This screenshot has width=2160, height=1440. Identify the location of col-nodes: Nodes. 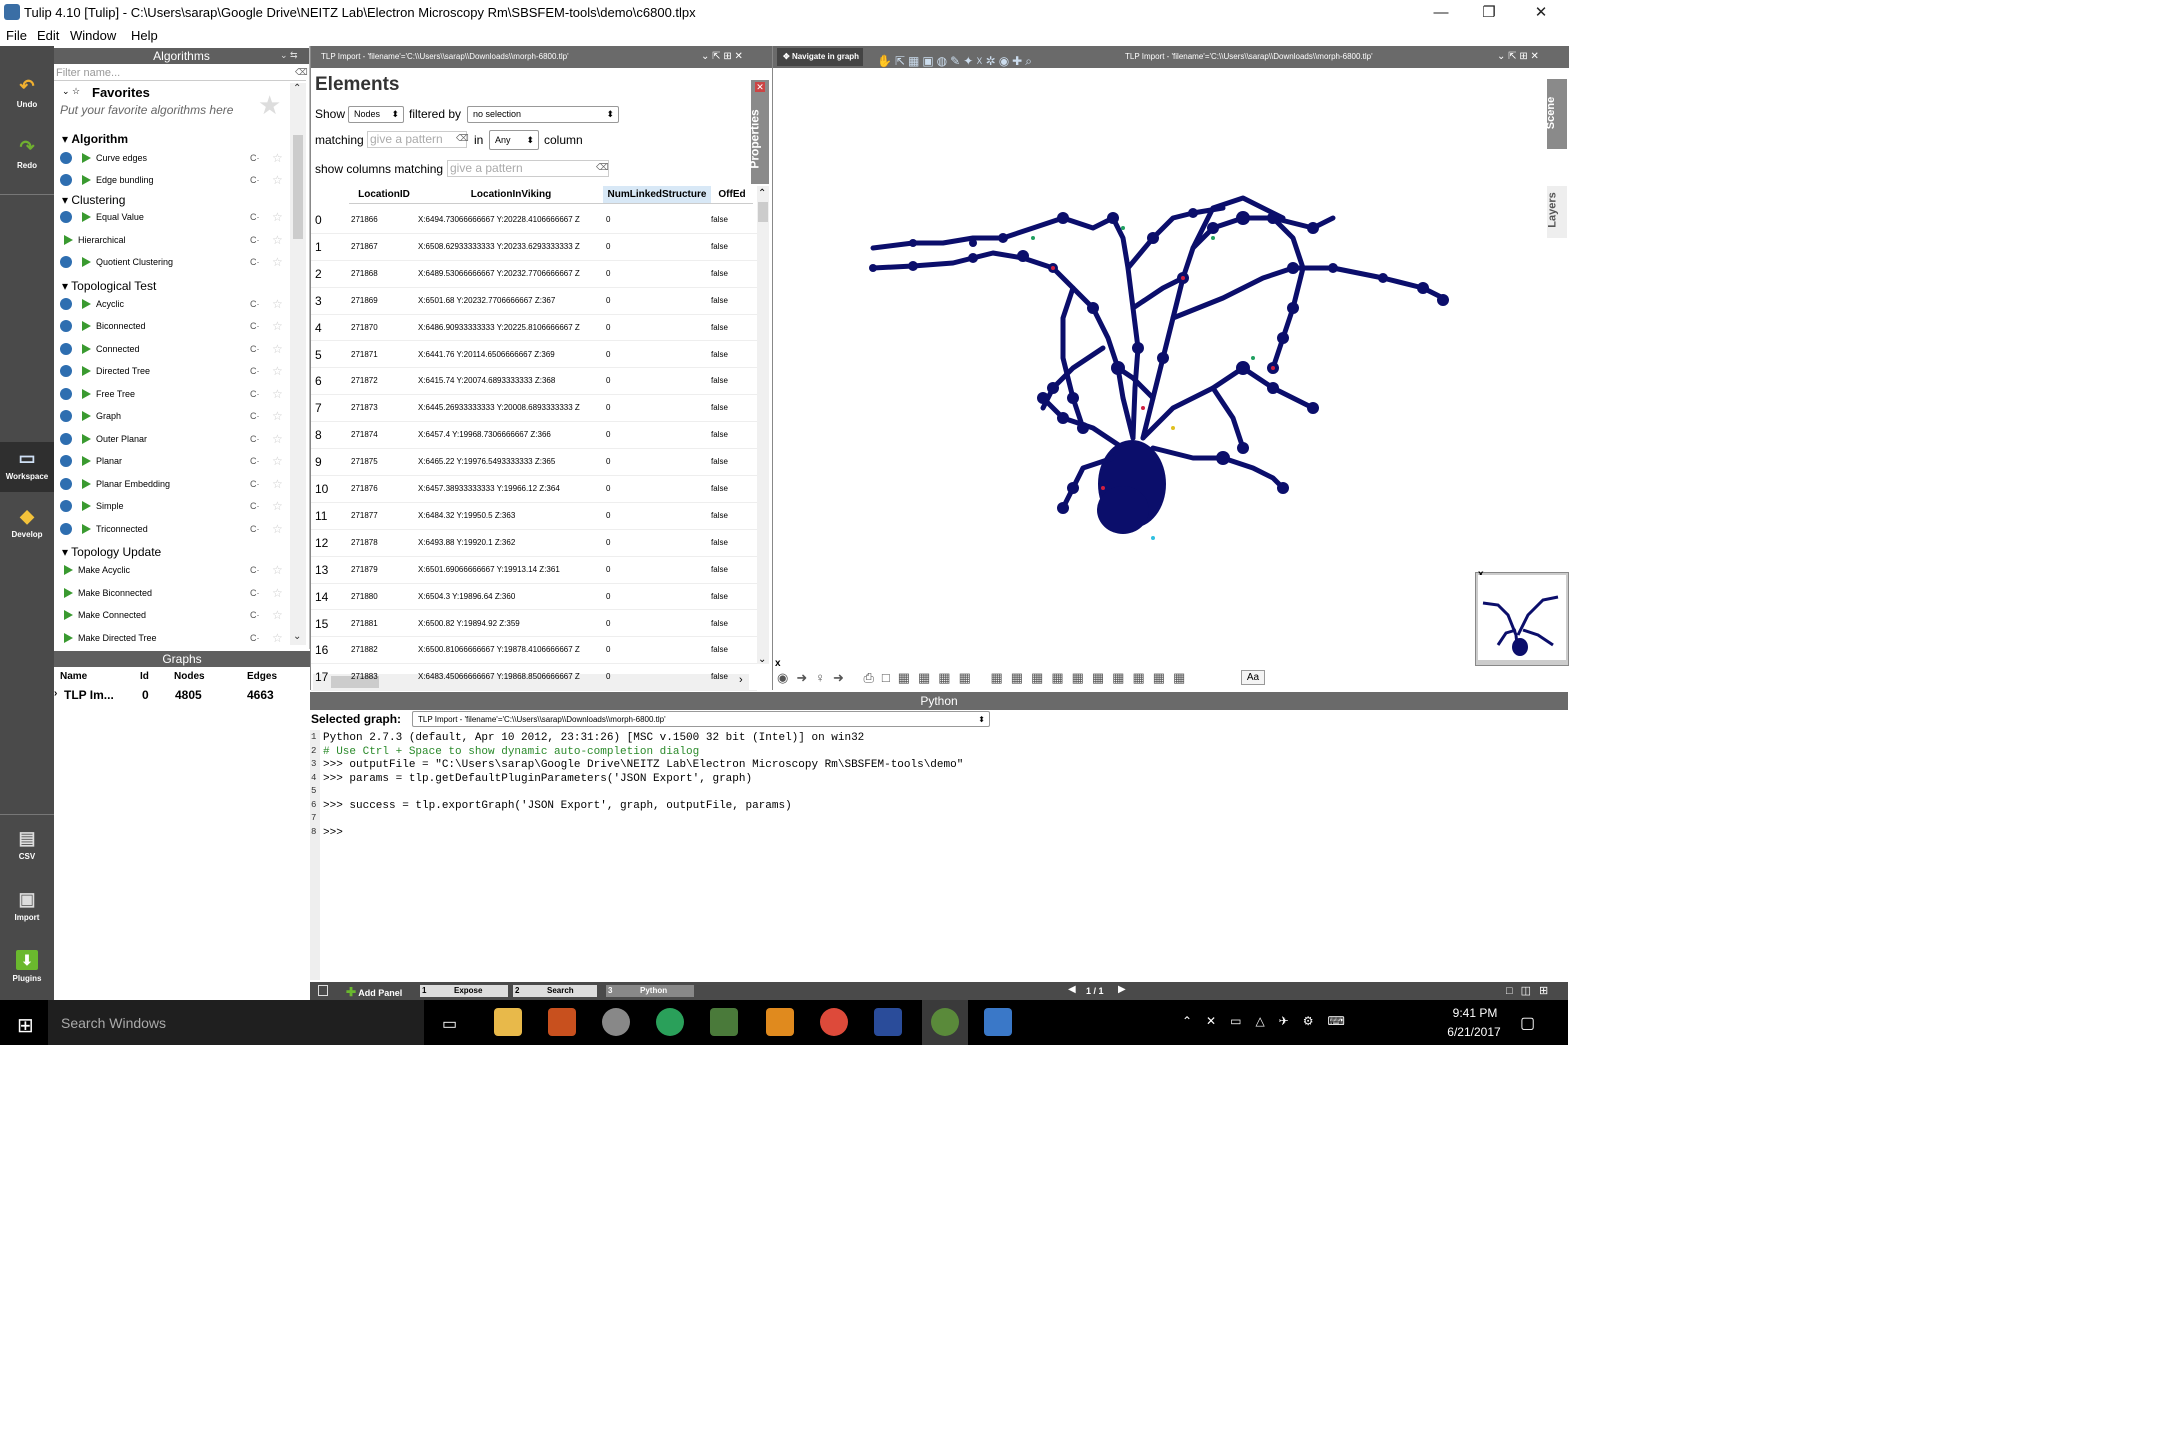
(189, 676).